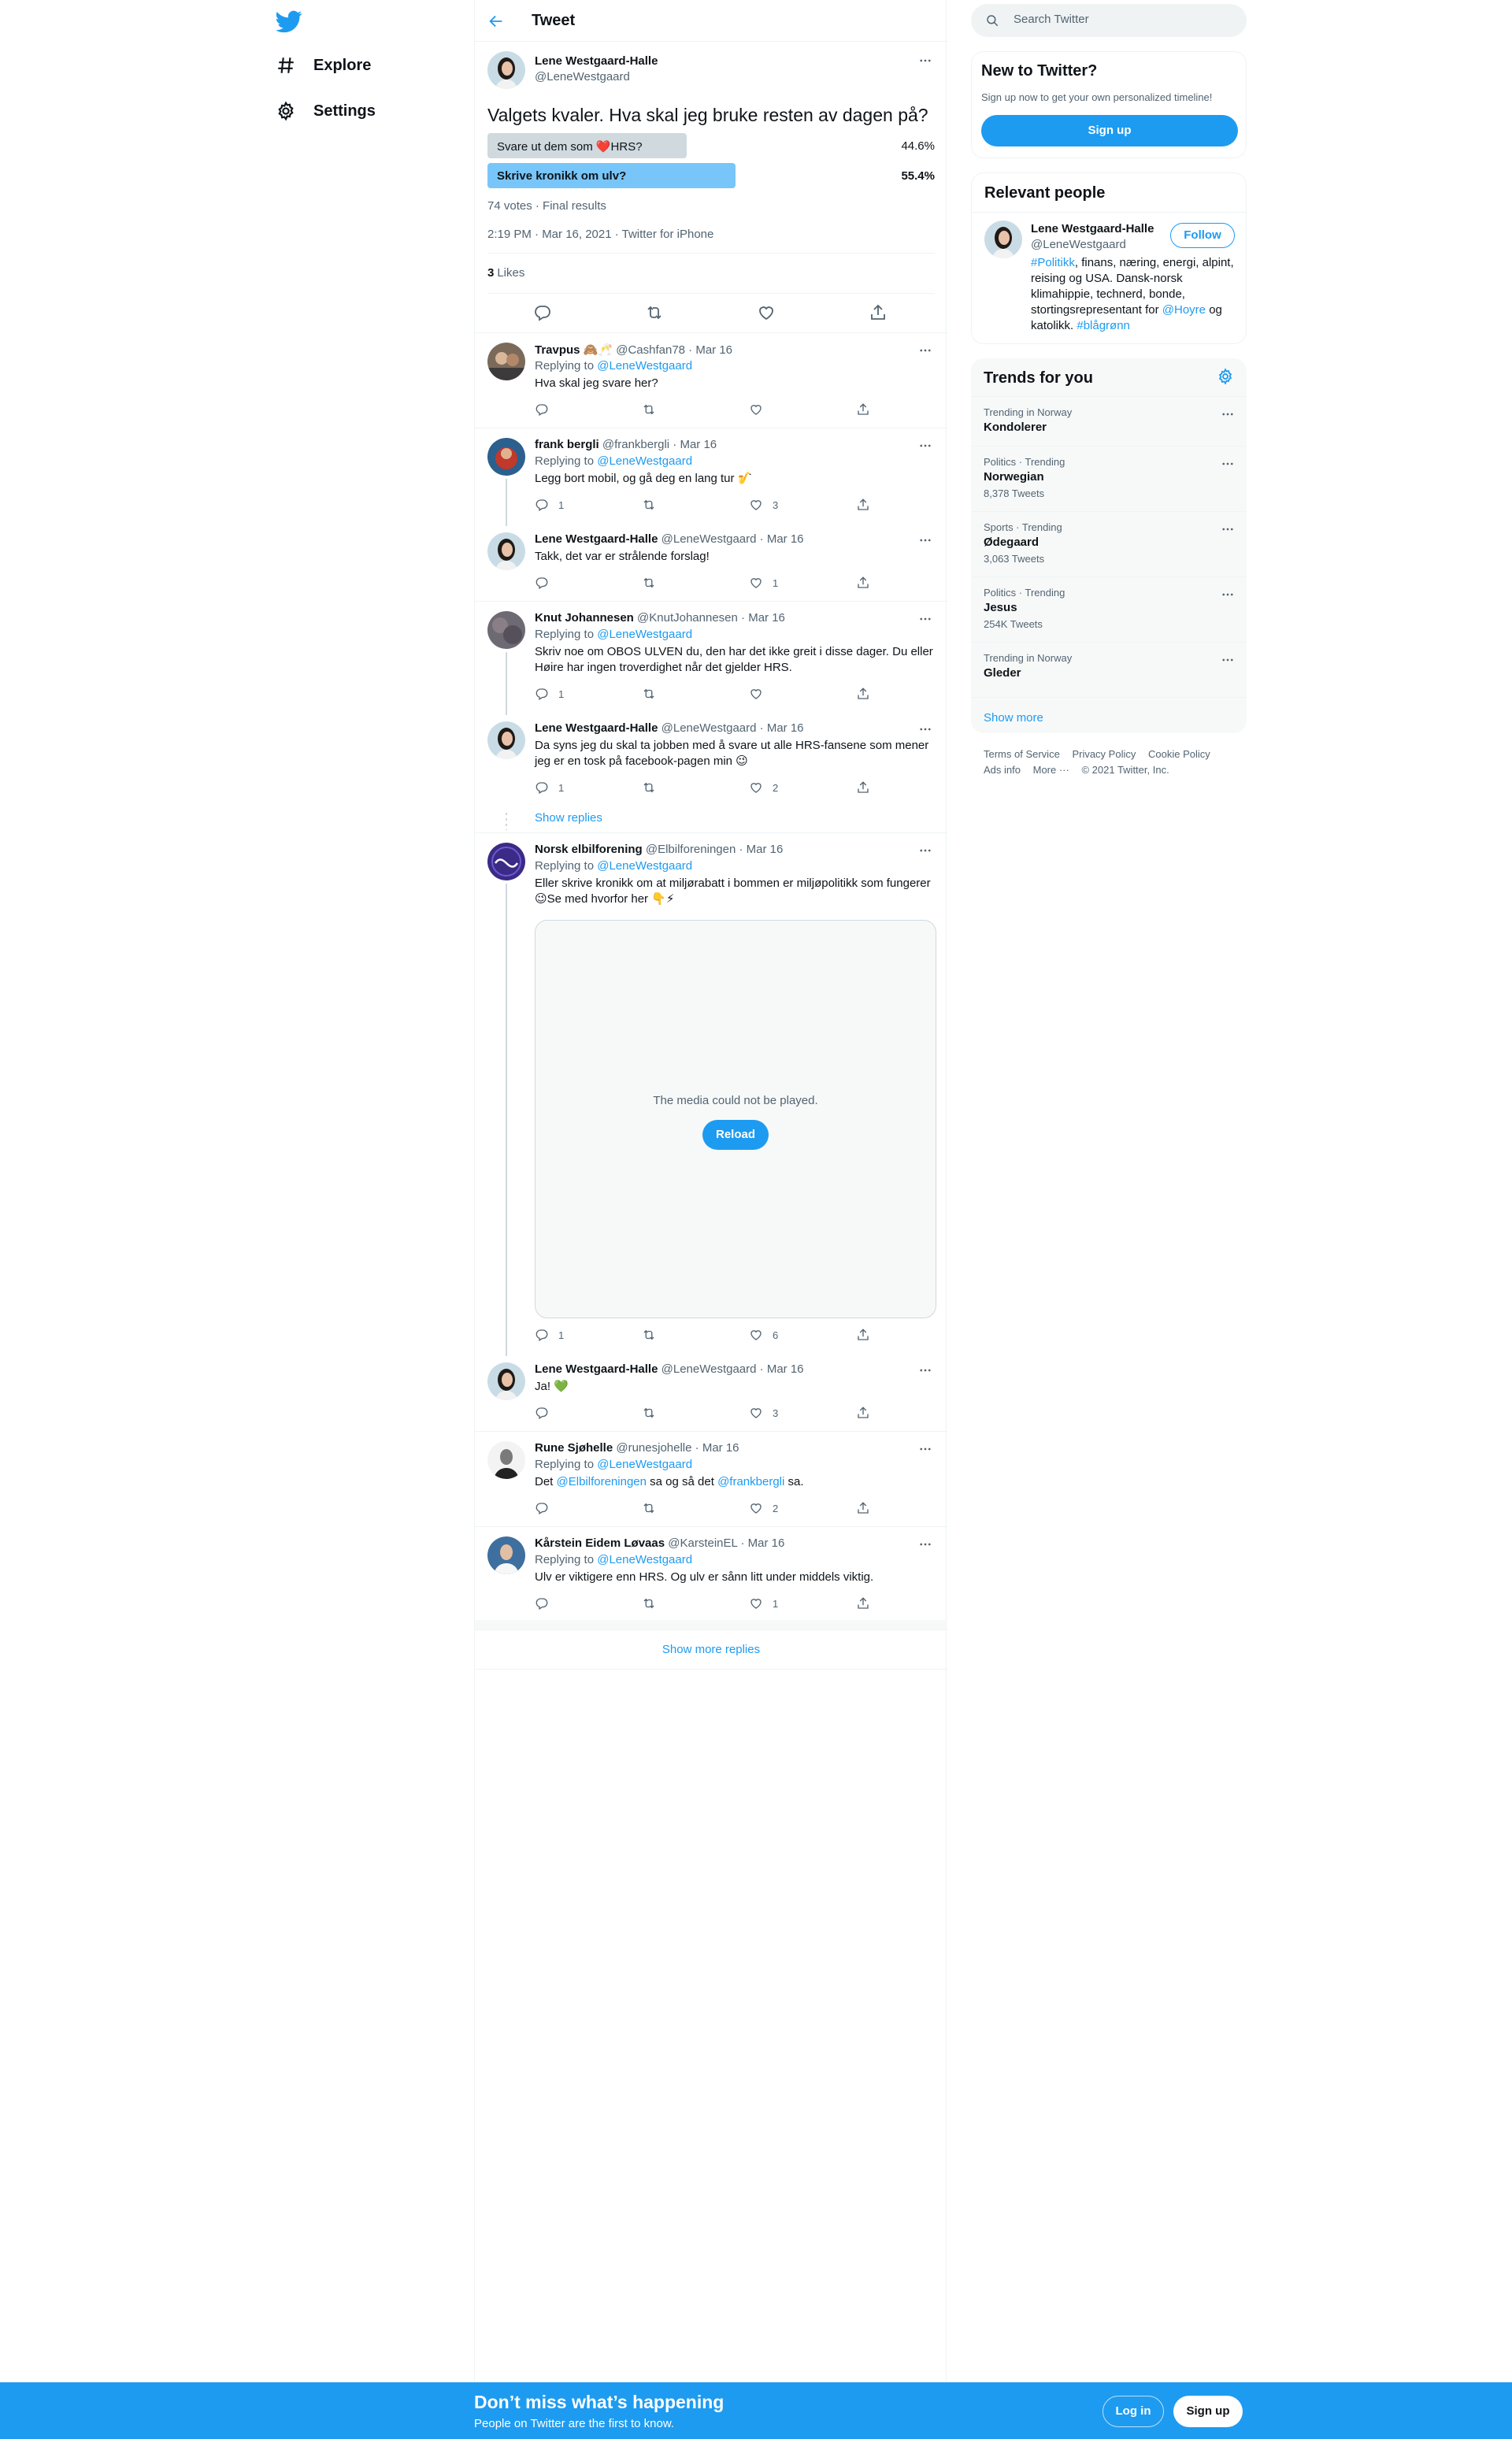 This screenshot has height=2439, width=1512. I want to click on author-name: frank bergli, so click(567, 444).